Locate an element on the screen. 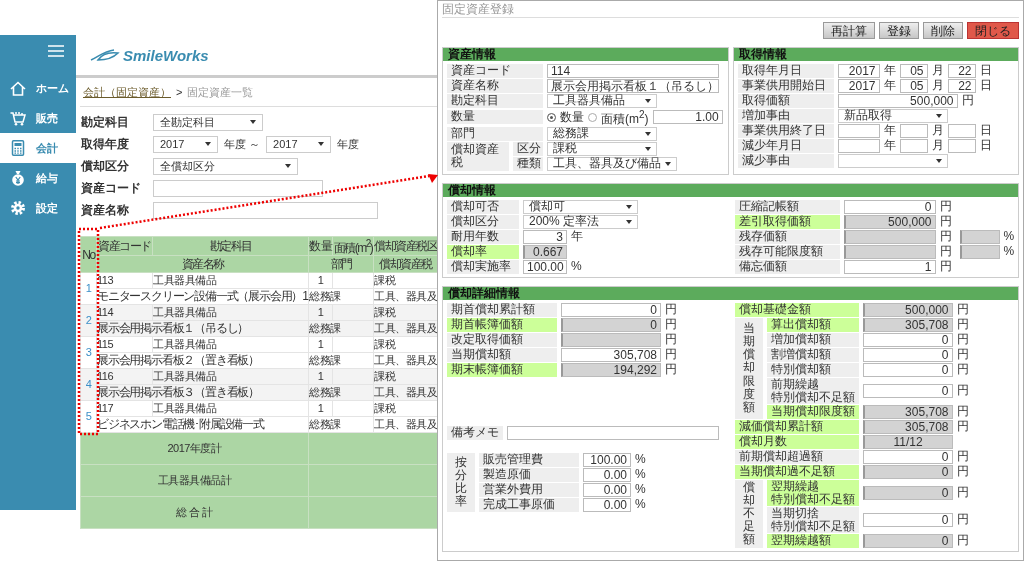  nav-item: 会計 is located at coordinates (38, 148).